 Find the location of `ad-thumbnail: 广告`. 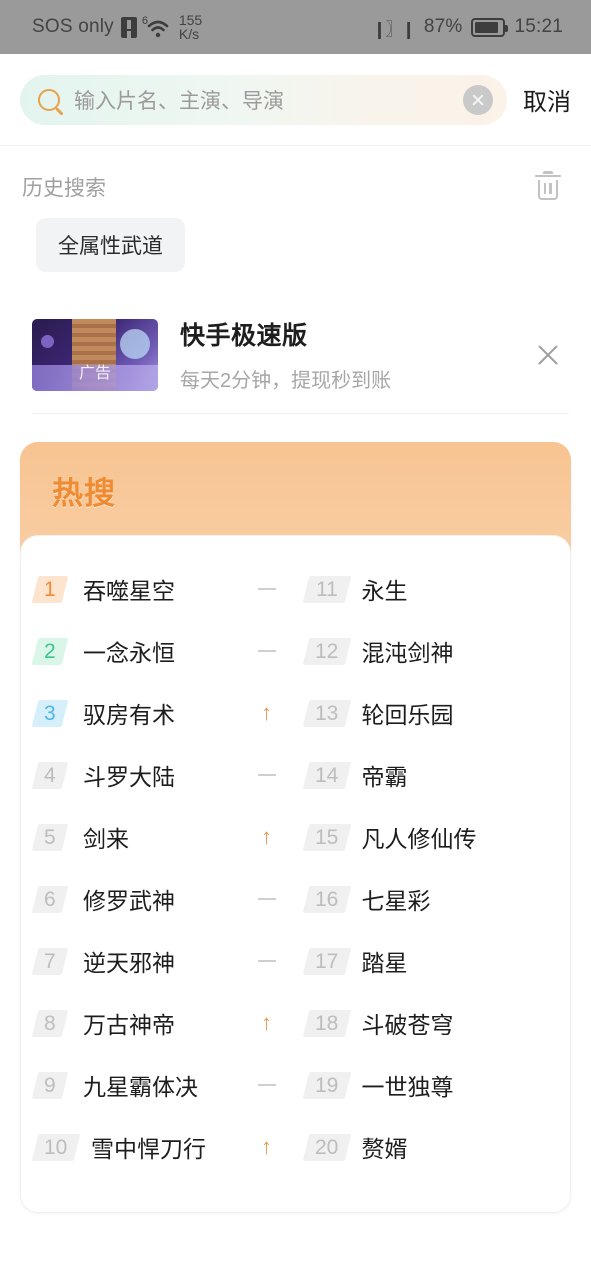

ad-thumbnail: 广告 is located at coordinates (95, 354).